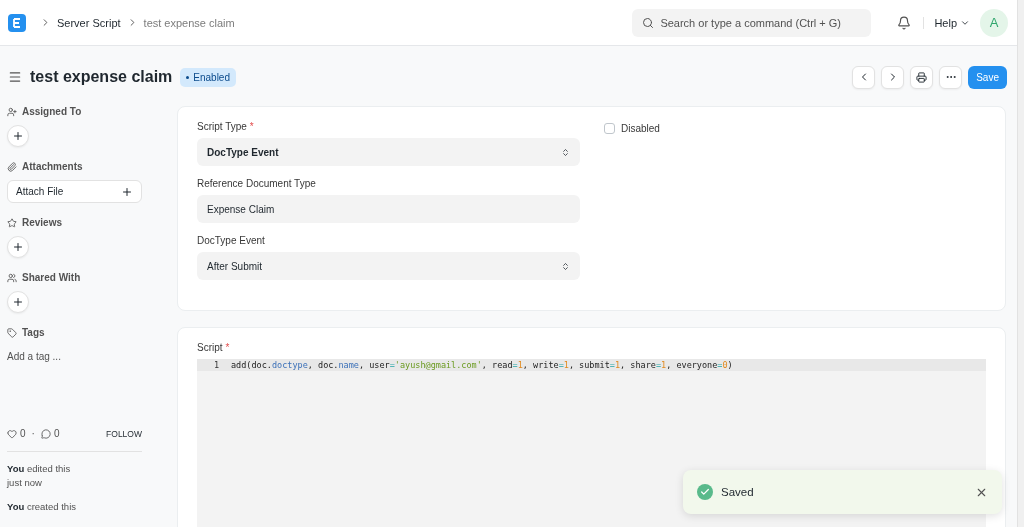  Describe the element at coordinates (208, 77) in the screenshot. I see `status-badge: Enabled` at that location.